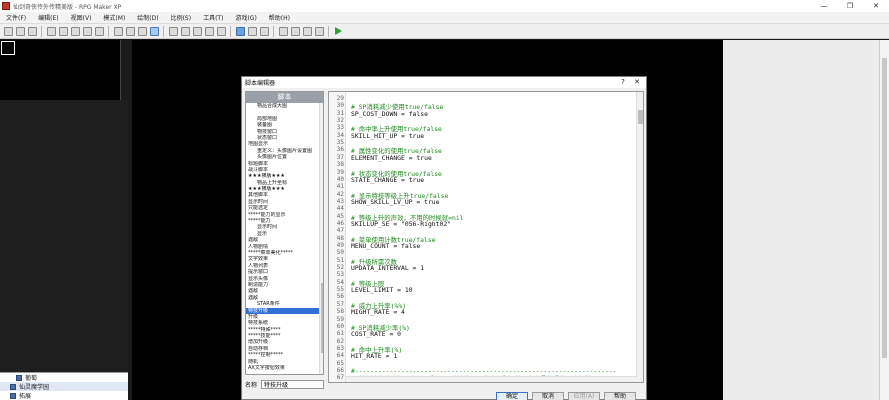 Image resolution: width=889 pixels, height=400 pixels. What do you see at coordinates (637, 82) in the screenshot?
I see `dialog-close-button: ✕` at bounding box center [637, 82].